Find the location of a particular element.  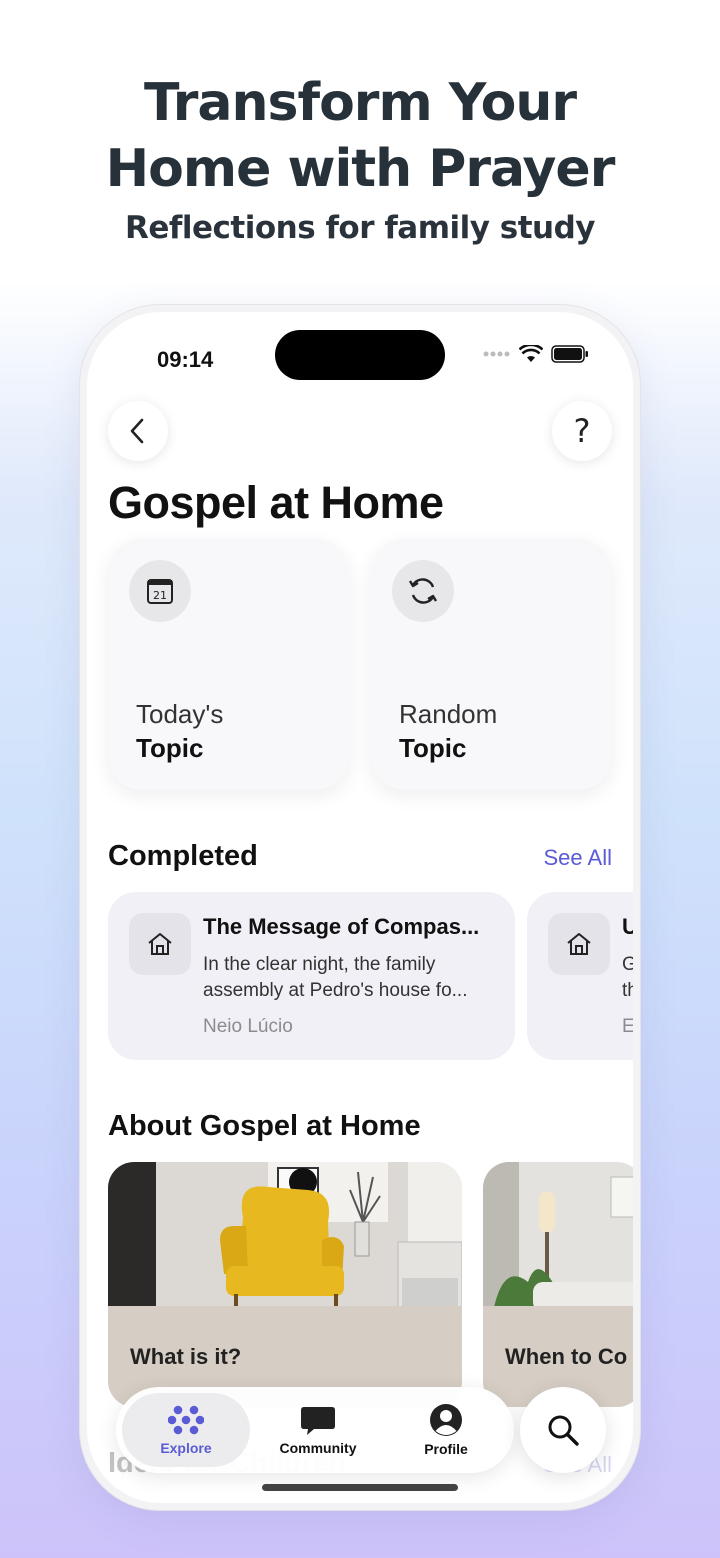

page-title: Gospel at Home is located at coordinates (276, 502).